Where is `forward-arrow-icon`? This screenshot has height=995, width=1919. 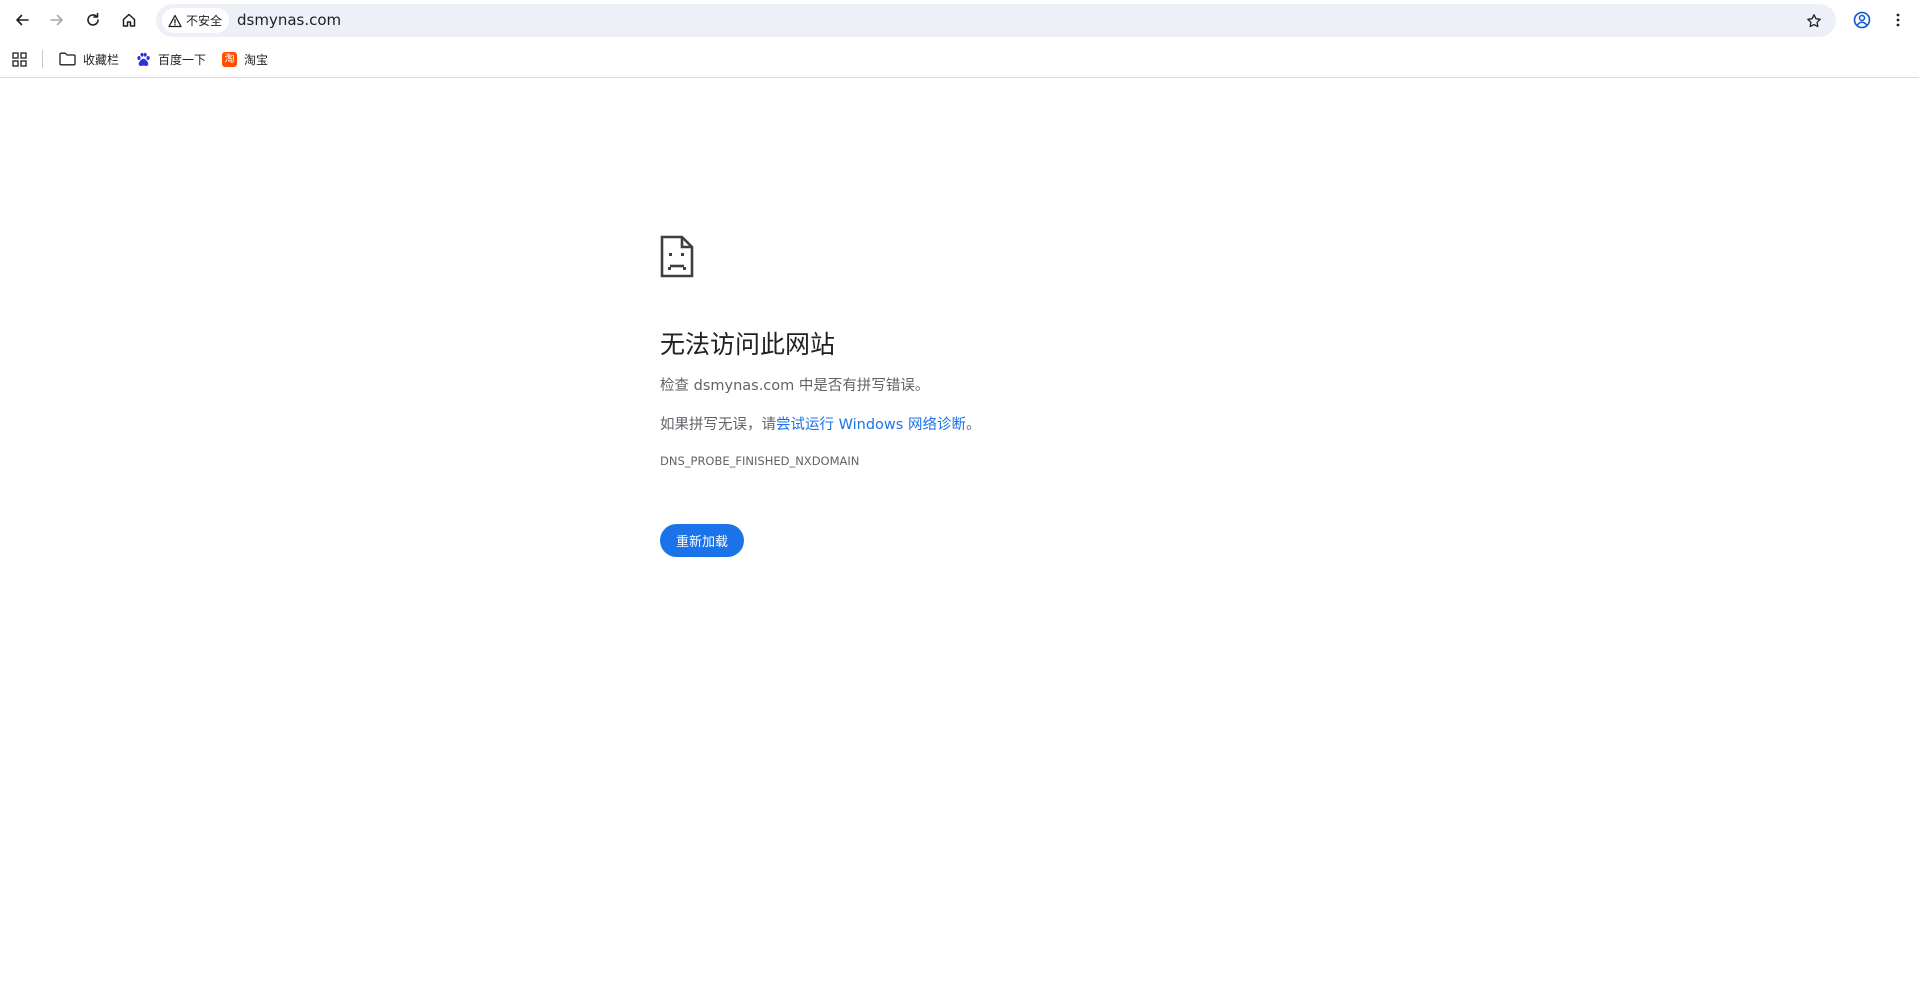
forward-arrow-icon is located at coordinates (56, 20).